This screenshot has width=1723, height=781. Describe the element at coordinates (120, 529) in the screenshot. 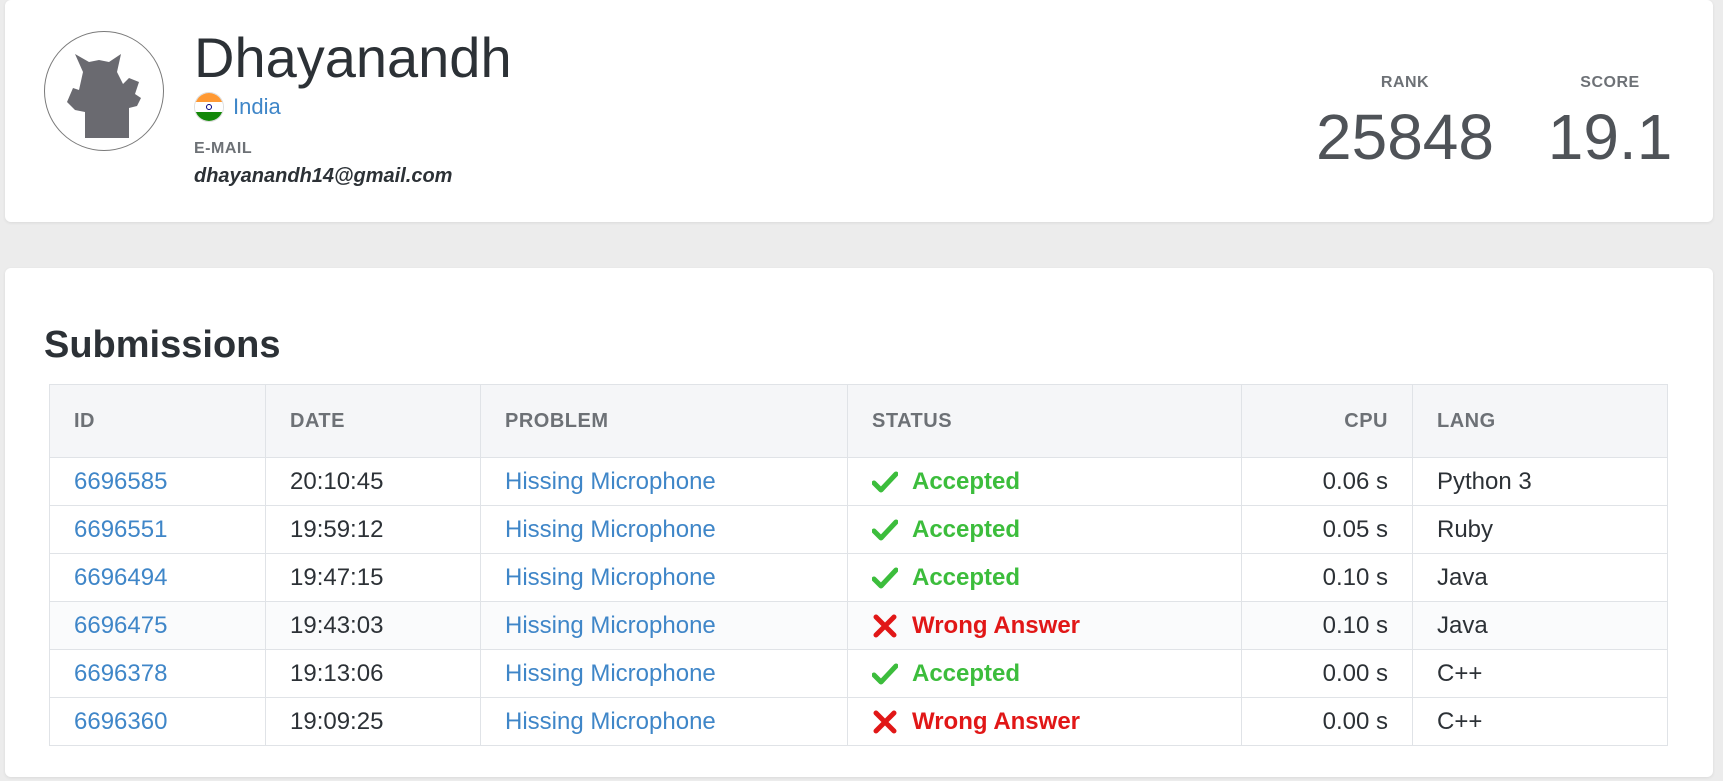

I see `submission-id-link: 6696551` at that location.